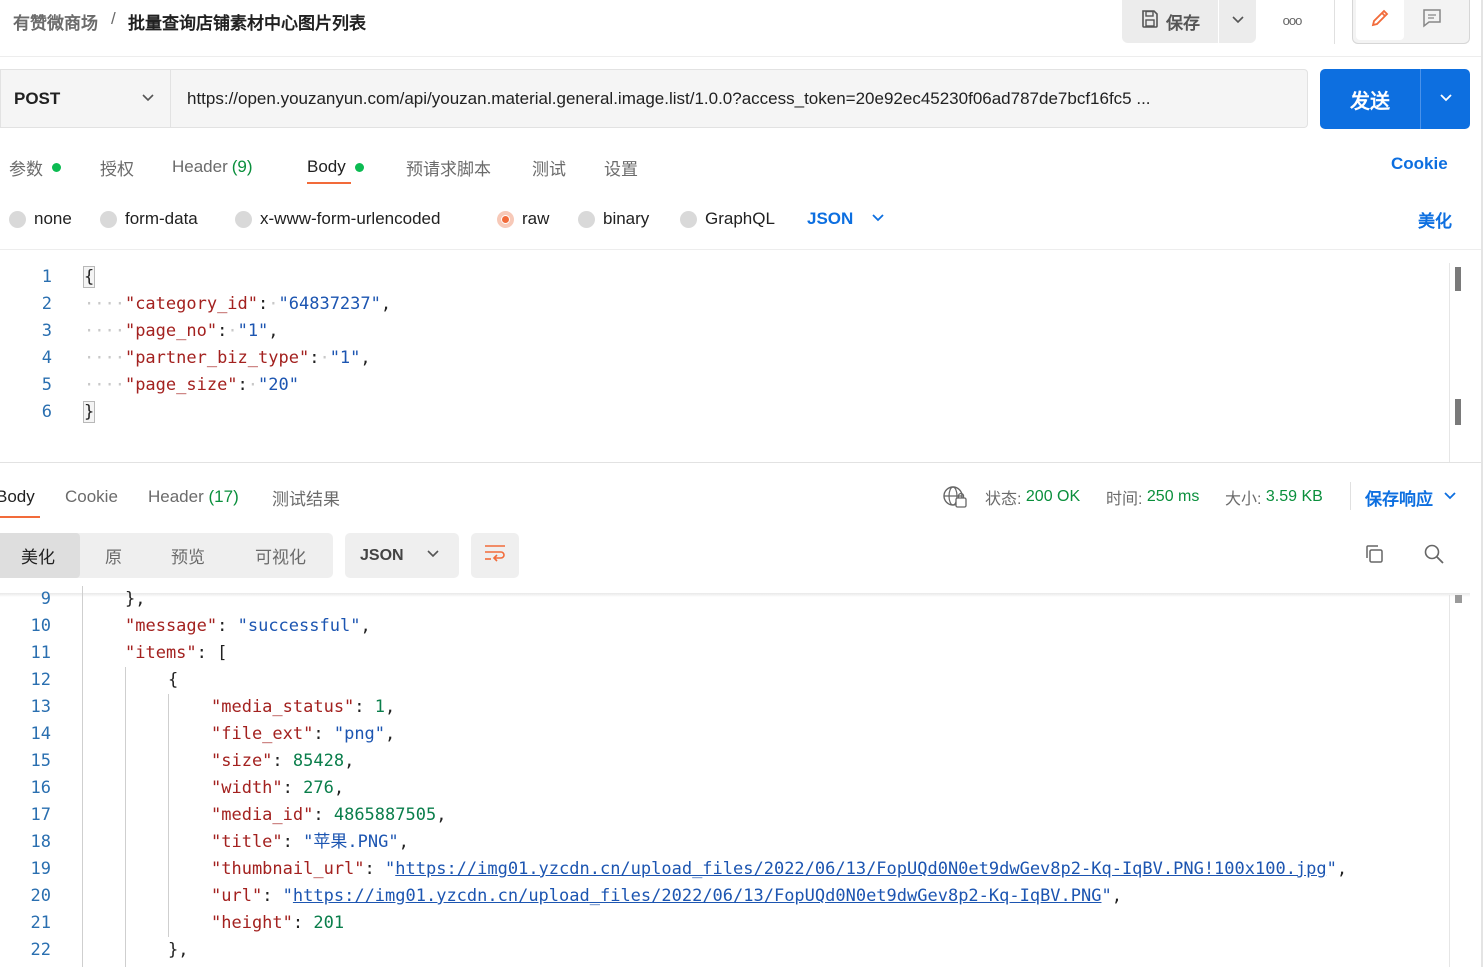 The width and height of the screenshot is (1483, 967). I want to click on indent-guide, so click(168, 815).